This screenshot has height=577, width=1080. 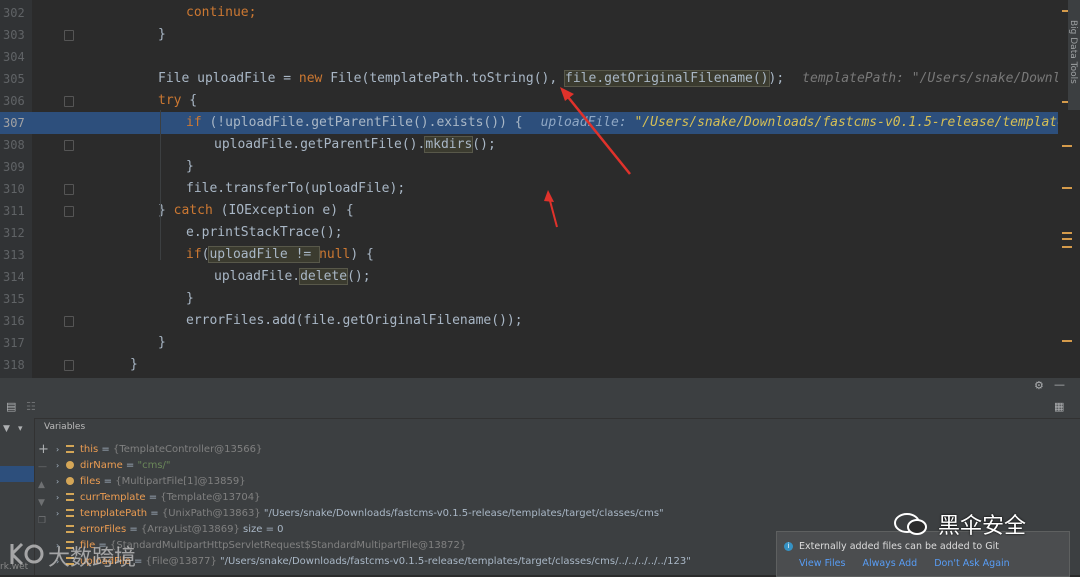 I want to click on table-icon: ▤, so click(x=11, y=406).